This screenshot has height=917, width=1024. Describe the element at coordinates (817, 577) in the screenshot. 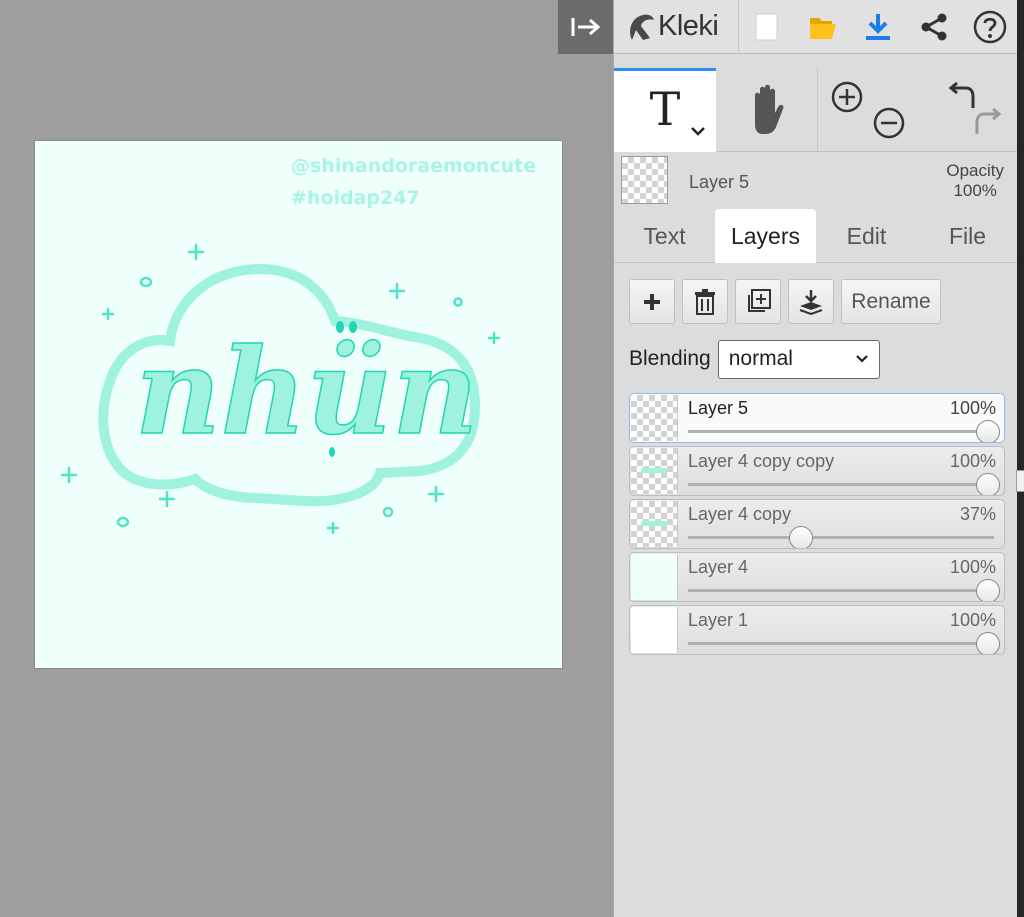

I see `layer-row: Layer 4 100%` at that location.